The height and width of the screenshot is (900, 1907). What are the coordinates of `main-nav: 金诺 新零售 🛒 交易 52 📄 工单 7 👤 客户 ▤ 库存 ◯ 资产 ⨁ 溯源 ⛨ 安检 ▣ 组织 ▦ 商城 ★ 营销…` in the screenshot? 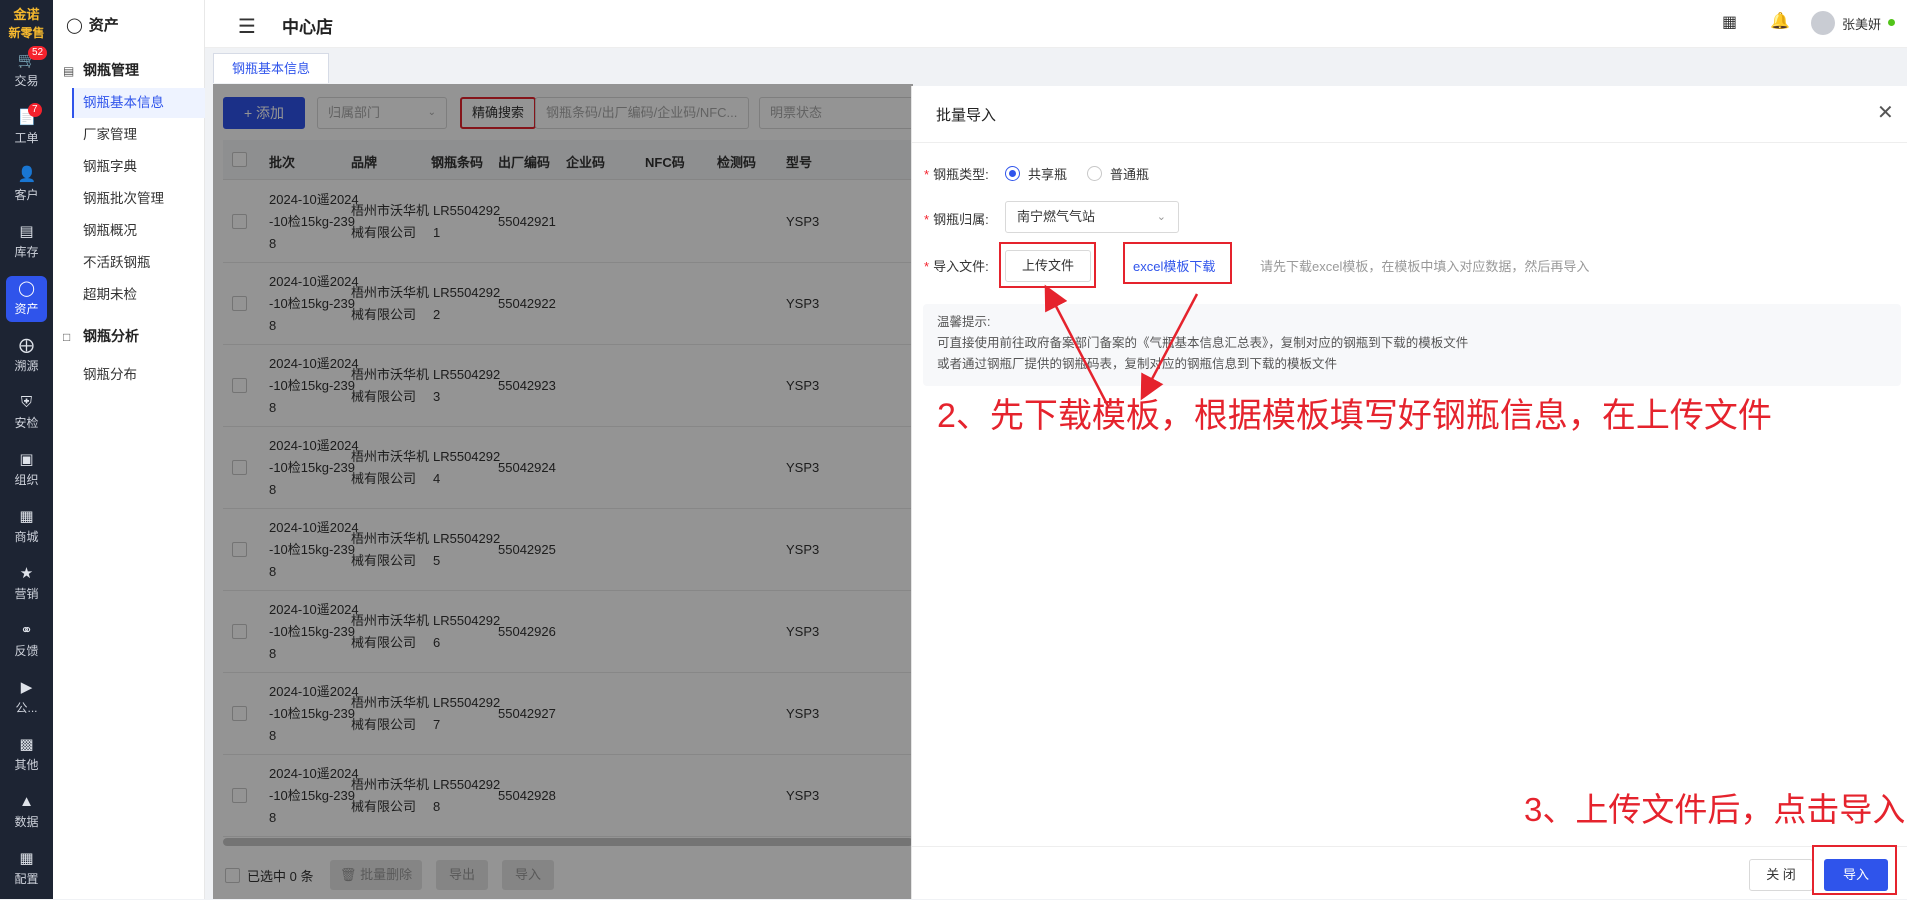 It's located at (26, 449).